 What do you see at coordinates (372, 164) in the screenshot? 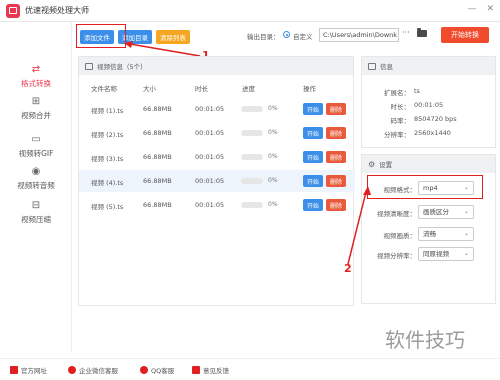
I see `gear-icon: ⚙` at bounding box center [372, 164].